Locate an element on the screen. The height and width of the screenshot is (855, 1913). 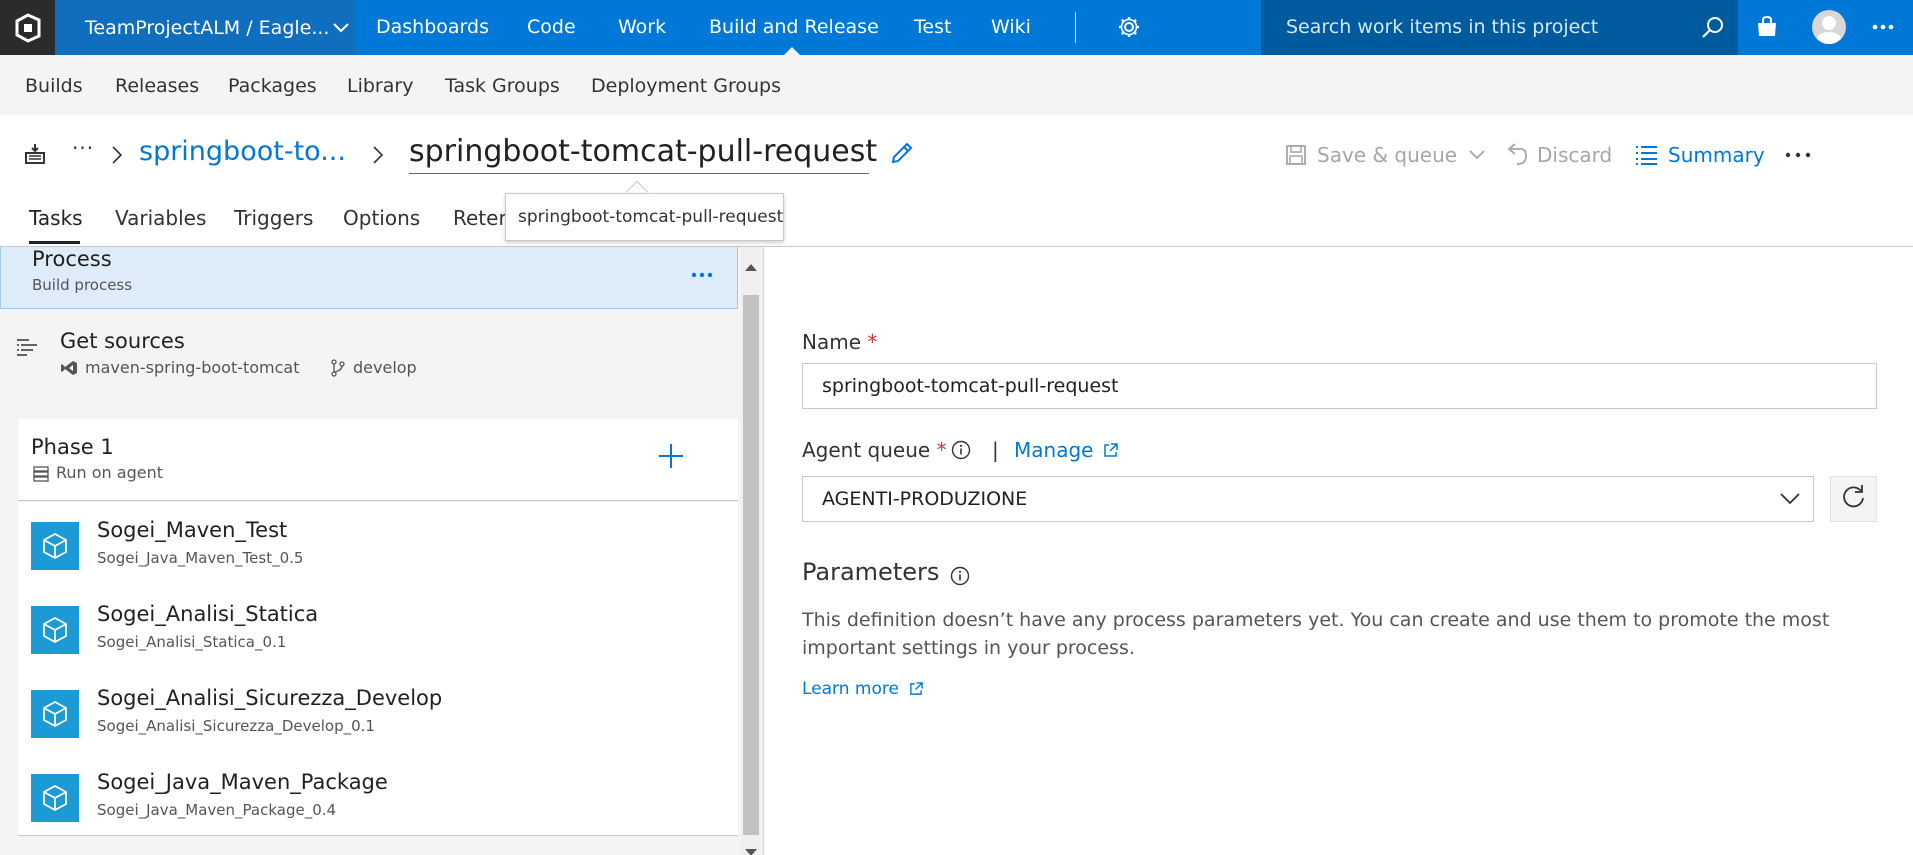
search-box: Search work items in this project is located at coordinates (1499, 27).